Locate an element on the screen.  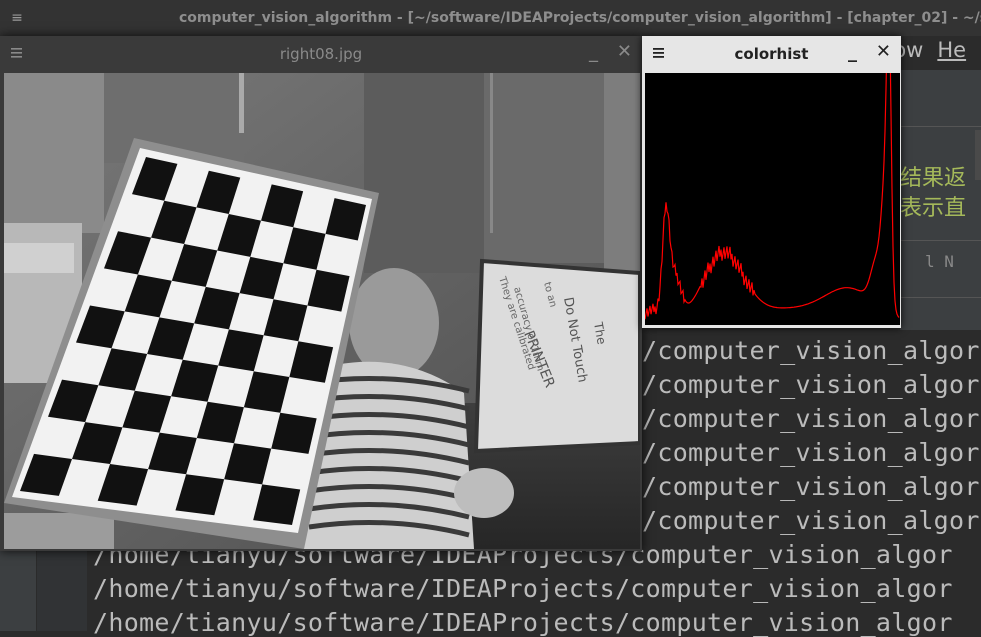
colorhist-window: colorhist _ ✕ is located at coordinates (771, 164).